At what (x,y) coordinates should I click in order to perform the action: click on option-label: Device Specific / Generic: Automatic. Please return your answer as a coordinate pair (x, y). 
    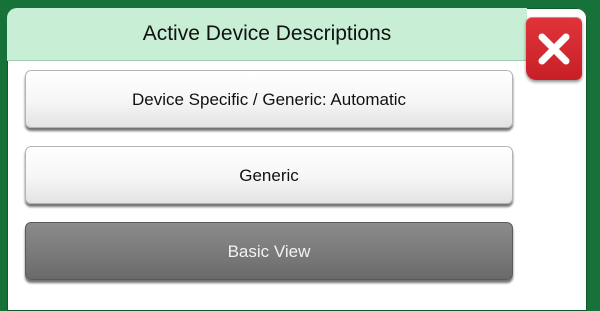
    Looking at the image, I should click on (268, 99).